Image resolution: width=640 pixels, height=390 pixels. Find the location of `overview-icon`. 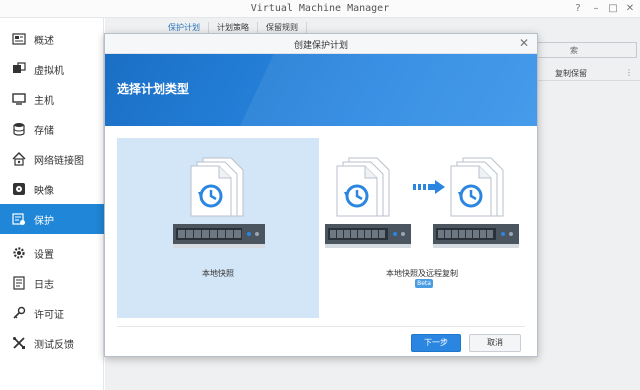

overview-icon is located at coordinates (19, 39).